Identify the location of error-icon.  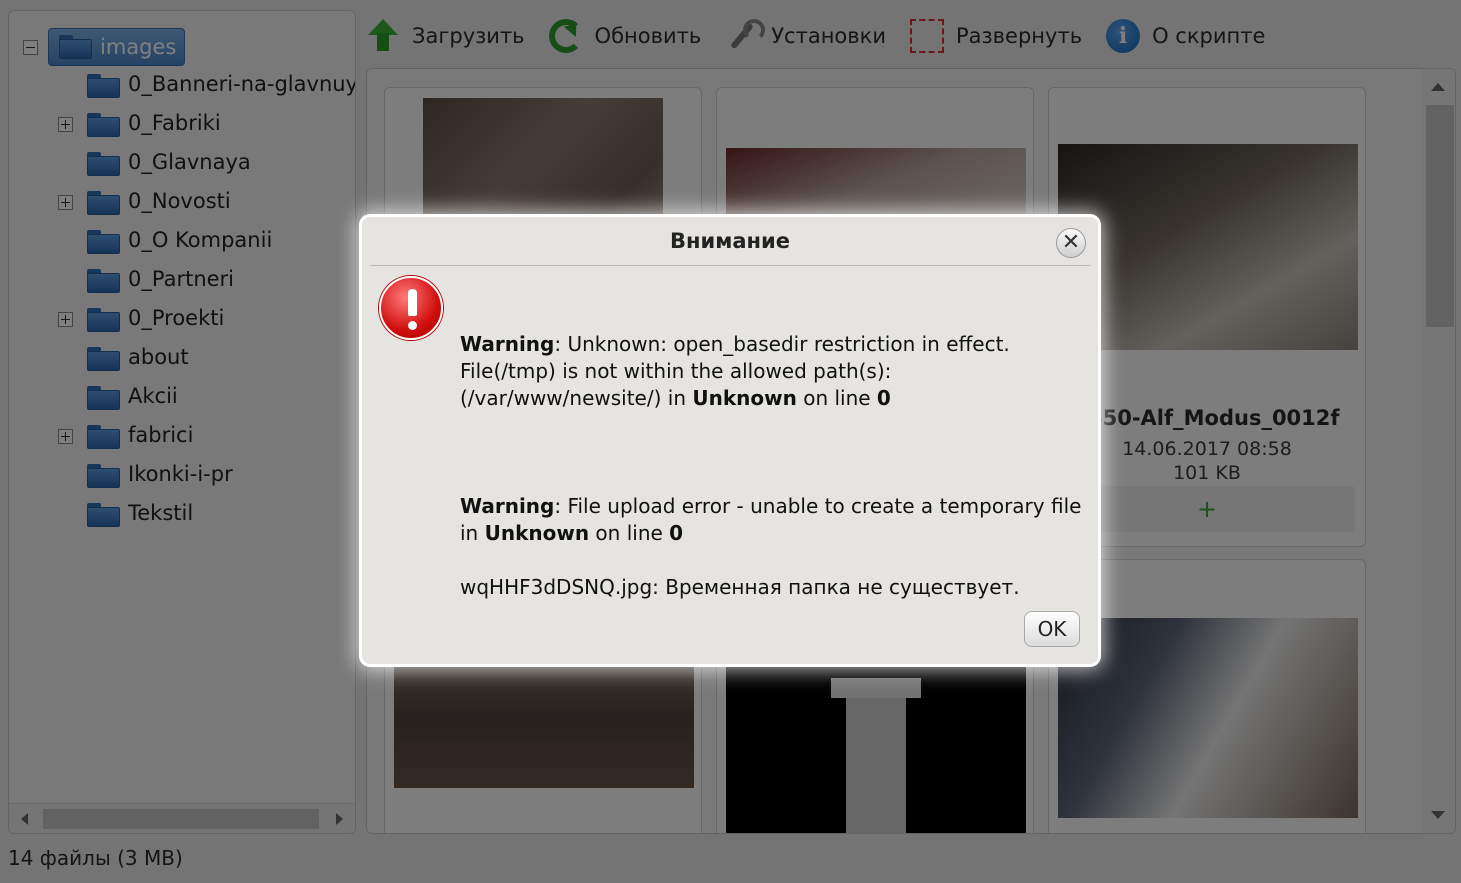
(411, 308).